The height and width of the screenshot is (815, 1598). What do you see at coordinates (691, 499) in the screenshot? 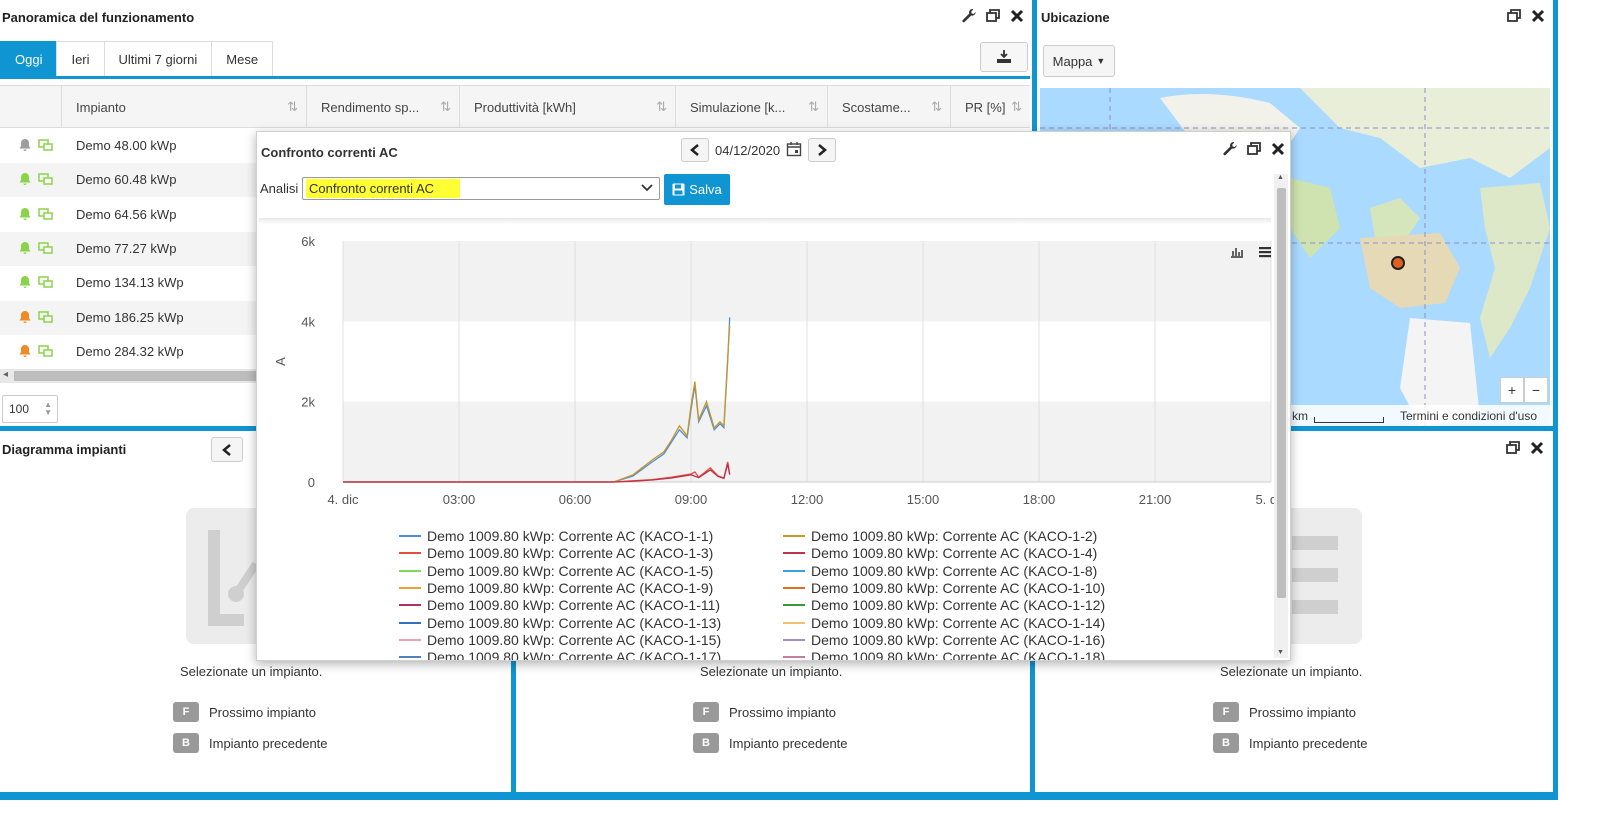
I see `x-tick-label: 09:00` at bounding box center [691, 499].